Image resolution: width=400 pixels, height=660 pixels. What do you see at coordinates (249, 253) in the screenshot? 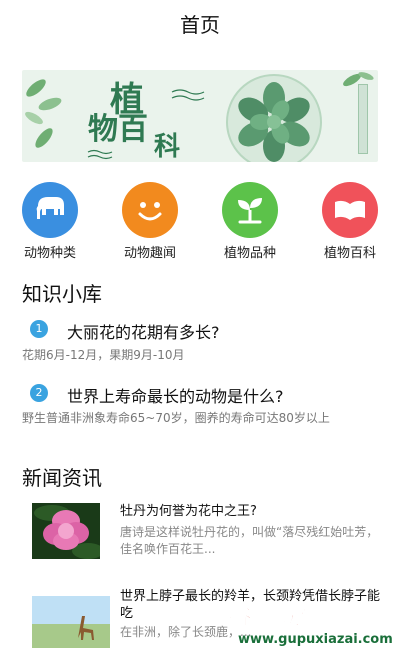
I see `nav-label: 植物品种` at bounding box center [249, 253].